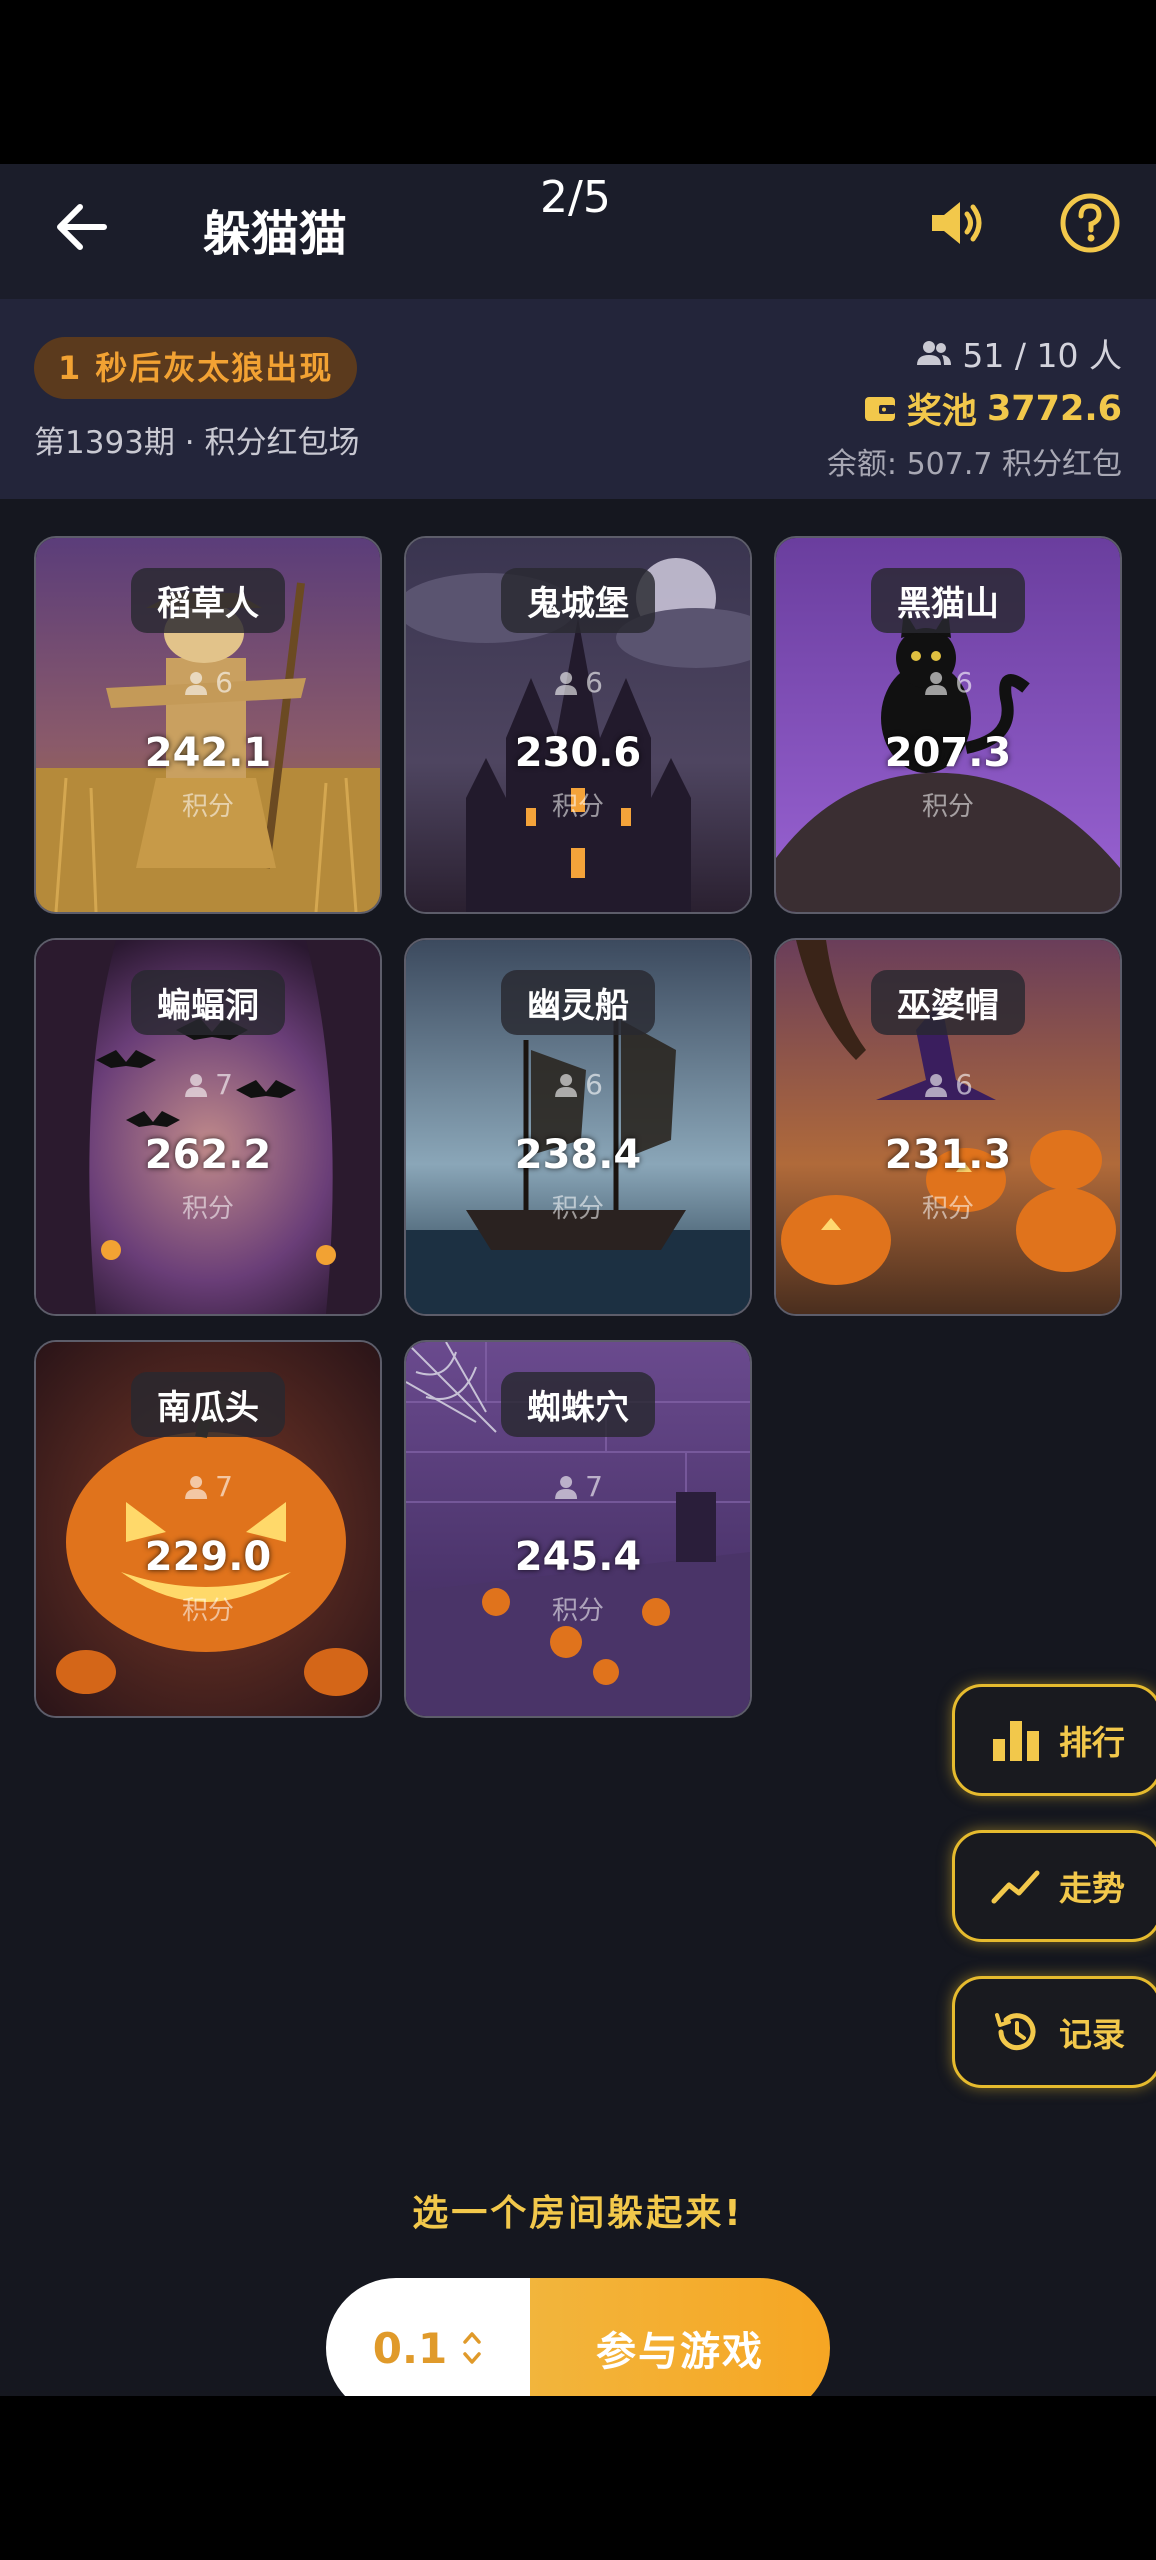 This screenshot has width=1156, height=2560. What do you see at coordinates (578, 725) in the screenshot?
I see `room-card-ghost-castle: 鬼城堡 6 230.6 积分` at bounding box center [578, 725].